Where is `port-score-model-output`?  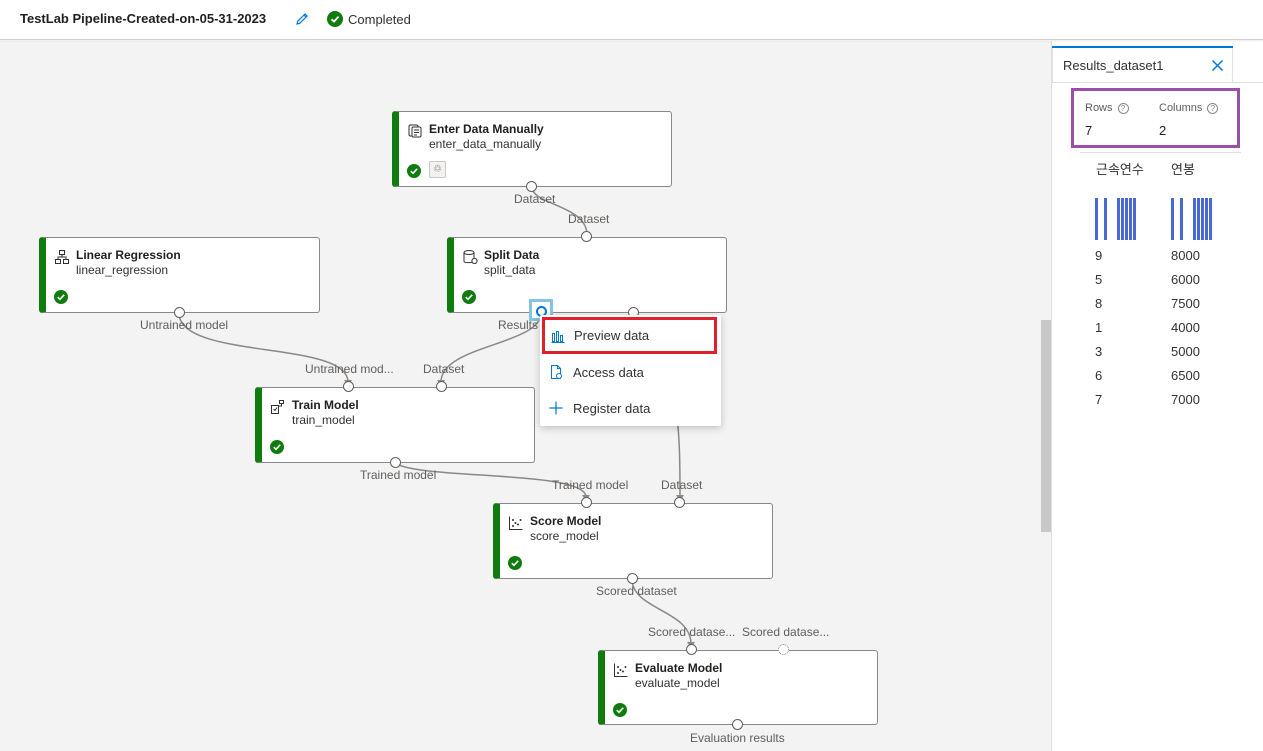
port-score-model-output is located at coordinates (632, 578).